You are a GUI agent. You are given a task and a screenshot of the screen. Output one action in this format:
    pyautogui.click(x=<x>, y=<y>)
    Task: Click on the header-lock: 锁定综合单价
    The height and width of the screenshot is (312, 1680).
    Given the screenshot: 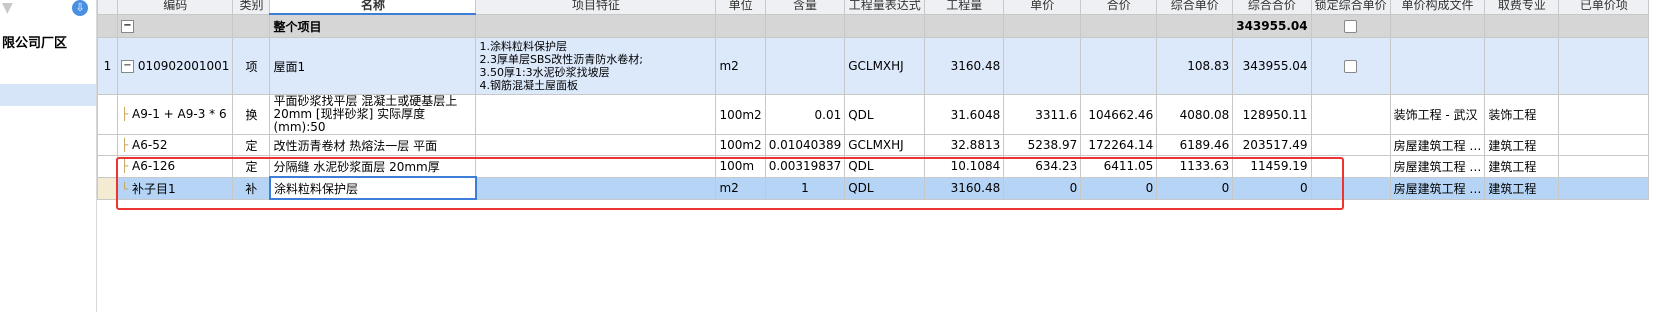 What is the action you would take?
    pyautogui.click(x=1350, y=7)
    